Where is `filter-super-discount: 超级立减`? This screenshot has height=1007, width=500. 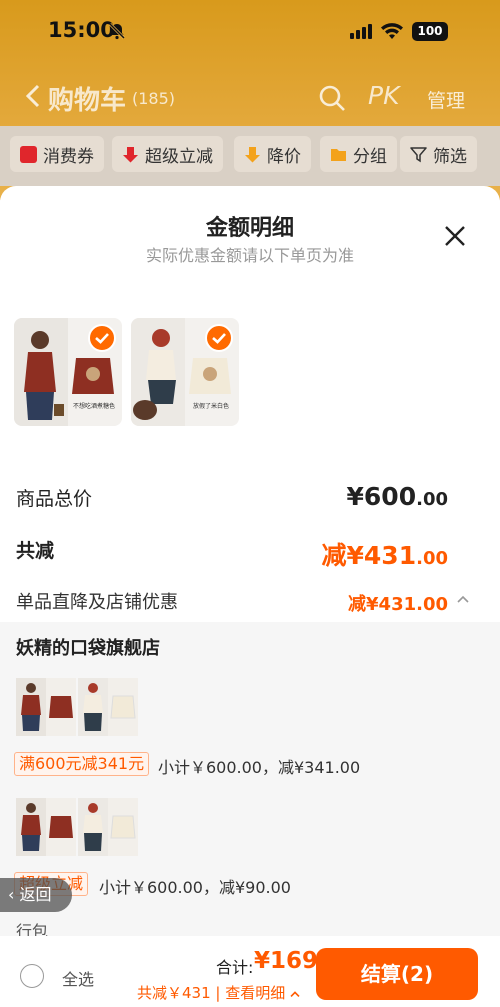 filter-super-discount: 超级立减 is located at coordinates (167, 154).